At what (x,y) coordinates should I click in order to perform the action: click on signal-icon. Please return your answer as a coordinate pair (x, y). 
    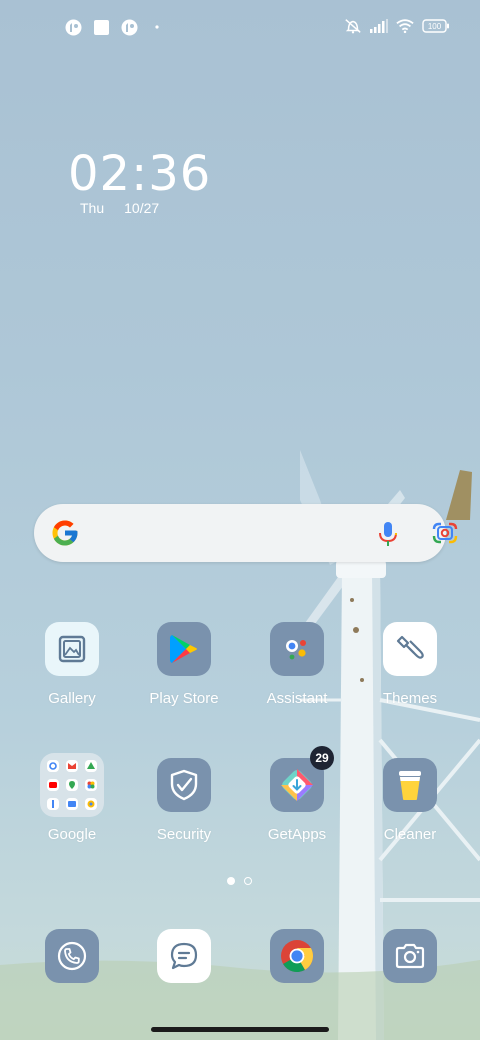
    Looking at the image, I should click on (379, 26).